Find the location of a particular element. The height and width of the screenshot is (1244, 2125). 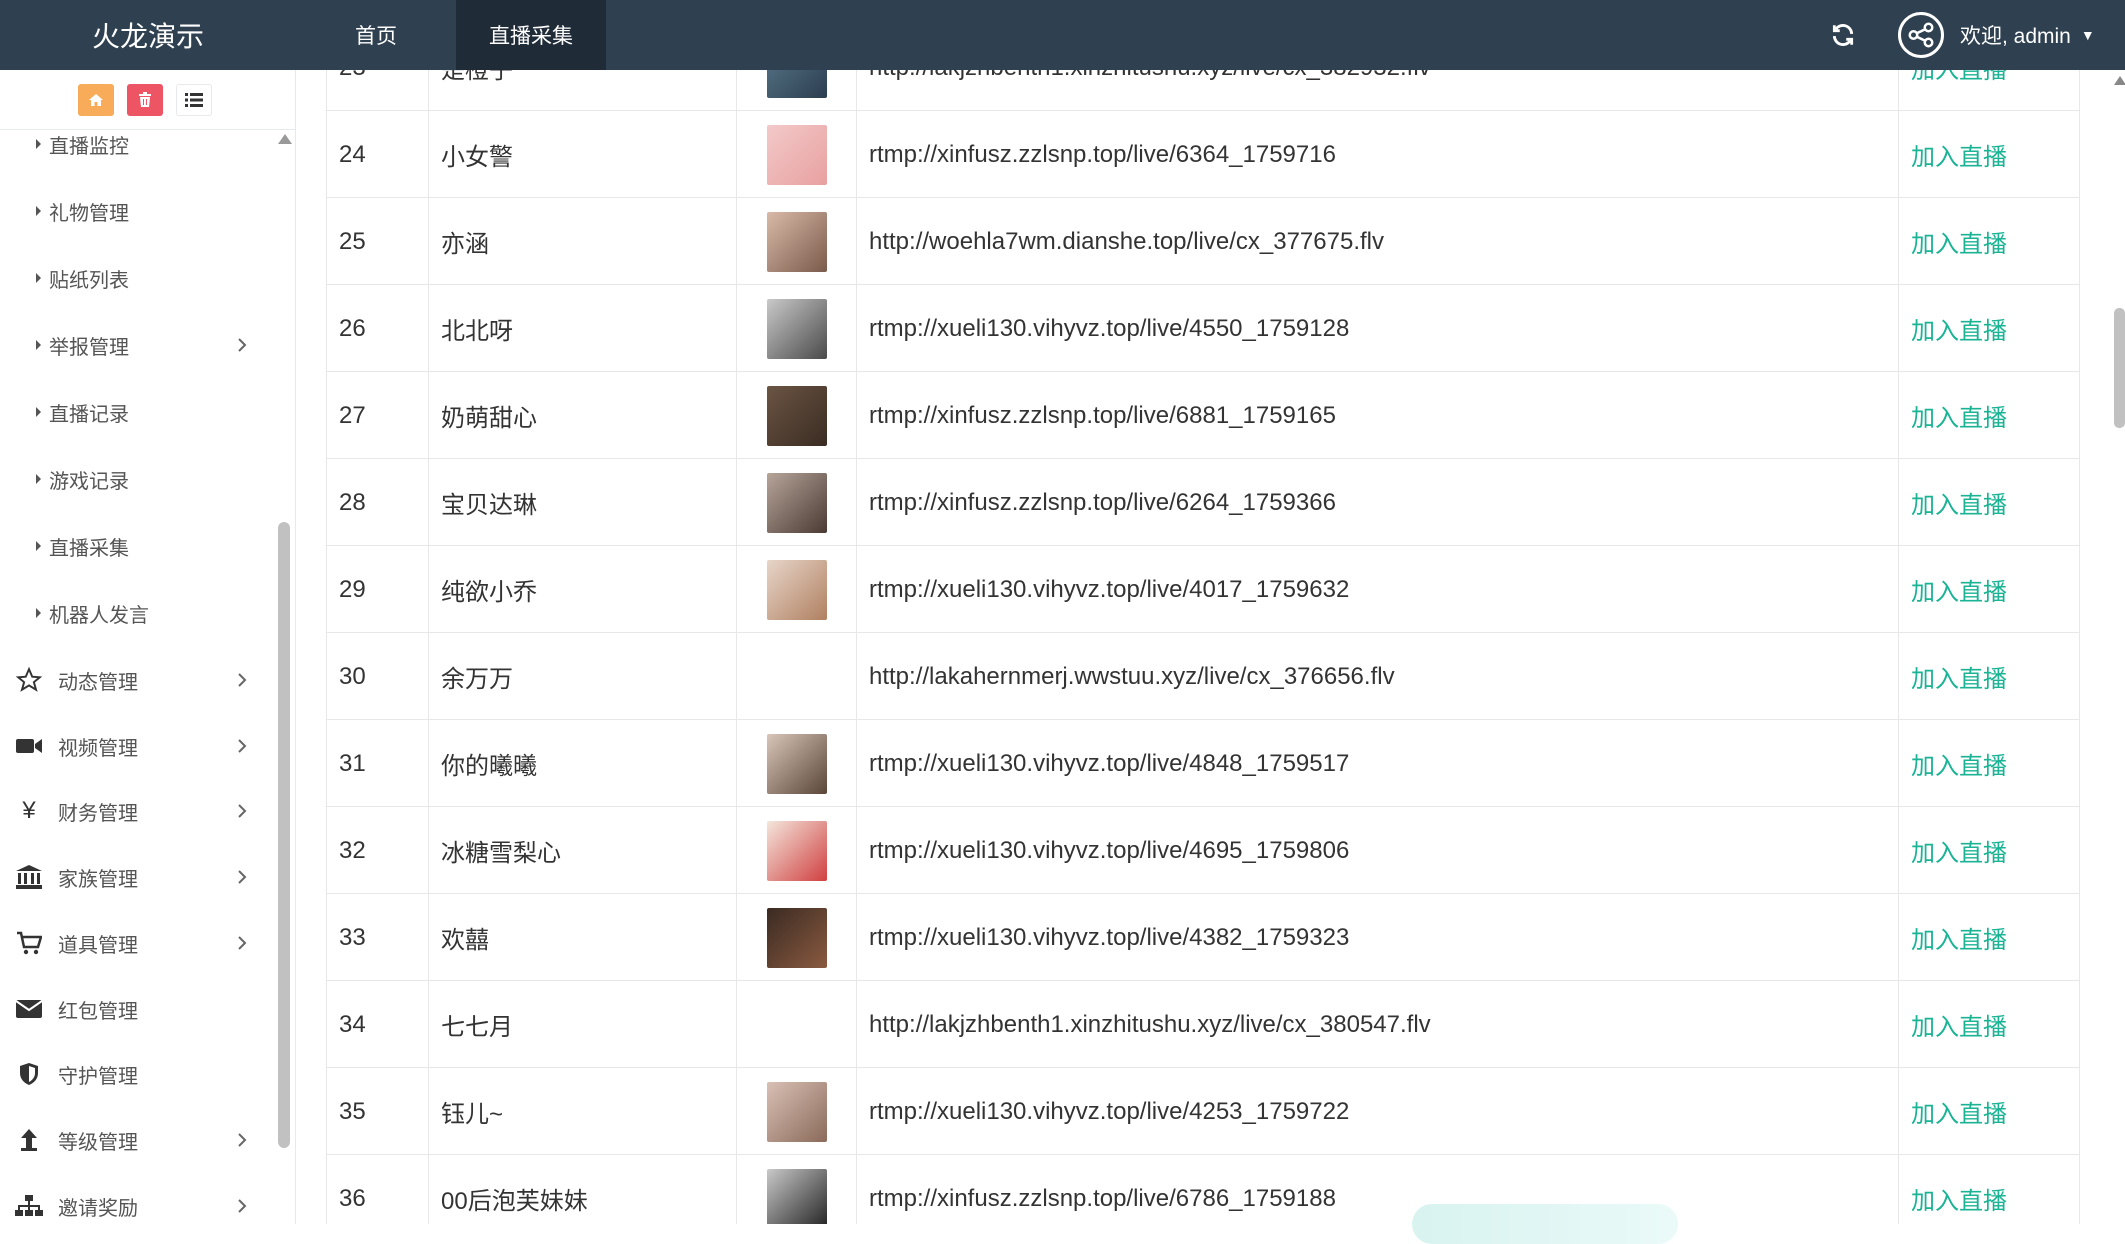

tab-live-collect: 直播采集 is located at coordinates (531, 35).